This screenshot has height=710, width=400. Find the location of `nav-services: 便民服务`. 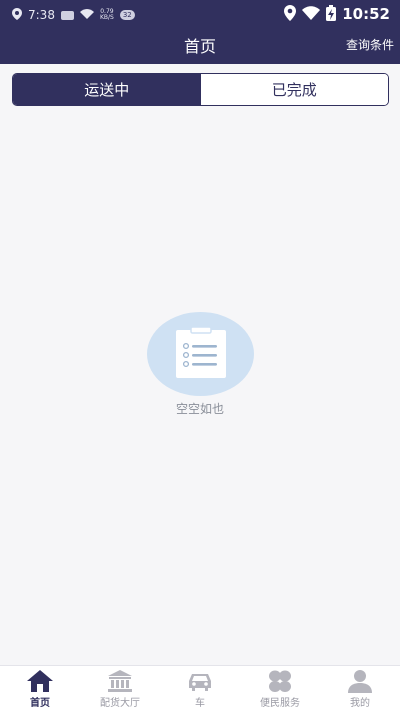

nav-services: 便民服务 is located at coordinates (280, 688).